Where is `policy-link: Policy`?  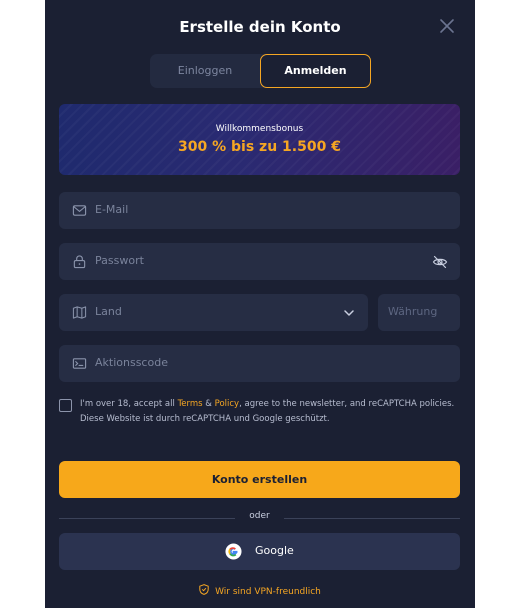 policy-link: Policy is located at coordinates (227, 404).